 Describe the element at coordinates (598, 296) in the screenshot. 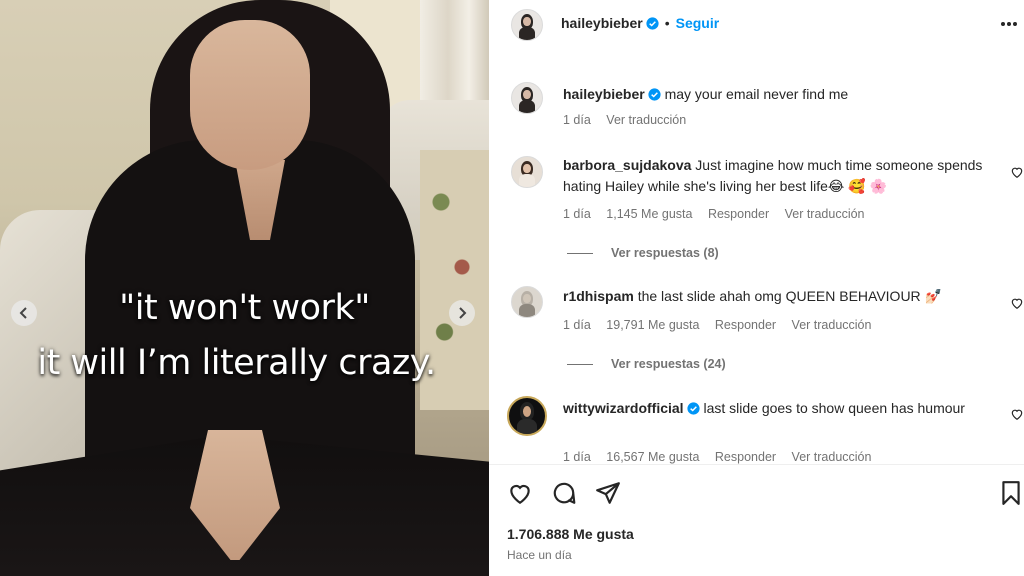

I see `comment-username: r1dhispam` at that location.